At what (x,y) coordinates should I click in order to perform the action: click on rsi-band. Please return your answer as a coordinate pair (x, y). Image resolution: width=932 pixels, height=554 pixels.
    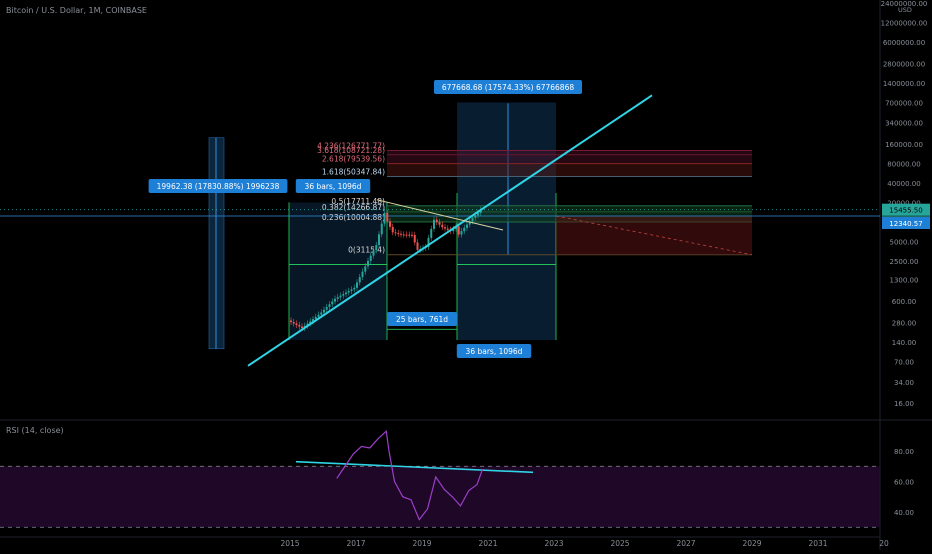
    Looking at the image, I should click on (440, 497).